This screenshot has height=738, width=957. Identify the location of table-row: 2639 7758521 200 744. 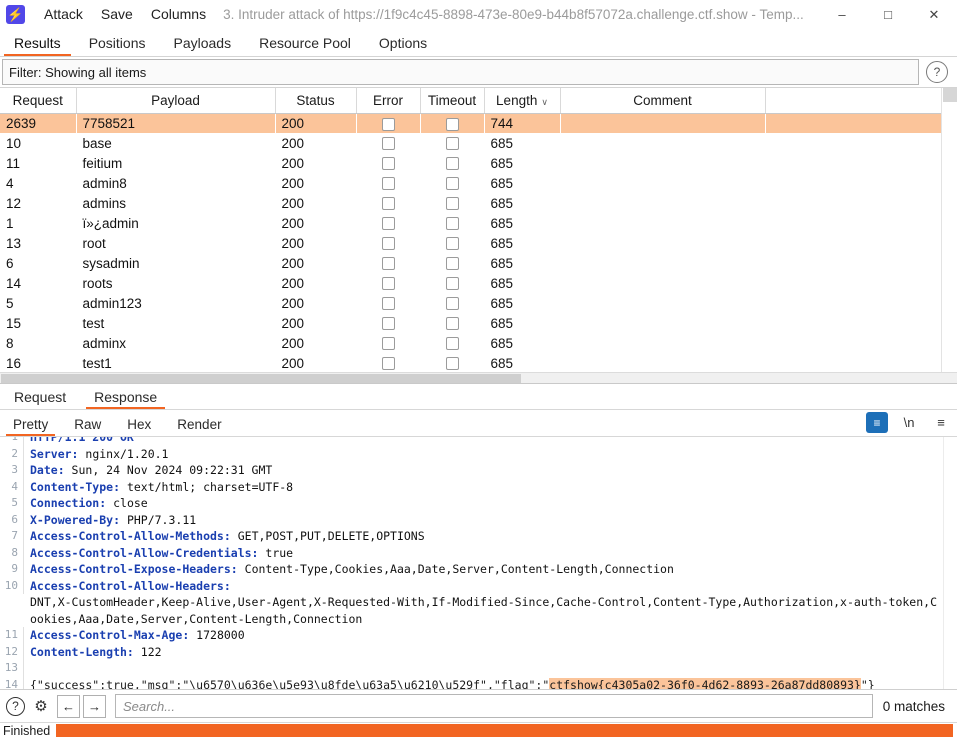
(470, 123).